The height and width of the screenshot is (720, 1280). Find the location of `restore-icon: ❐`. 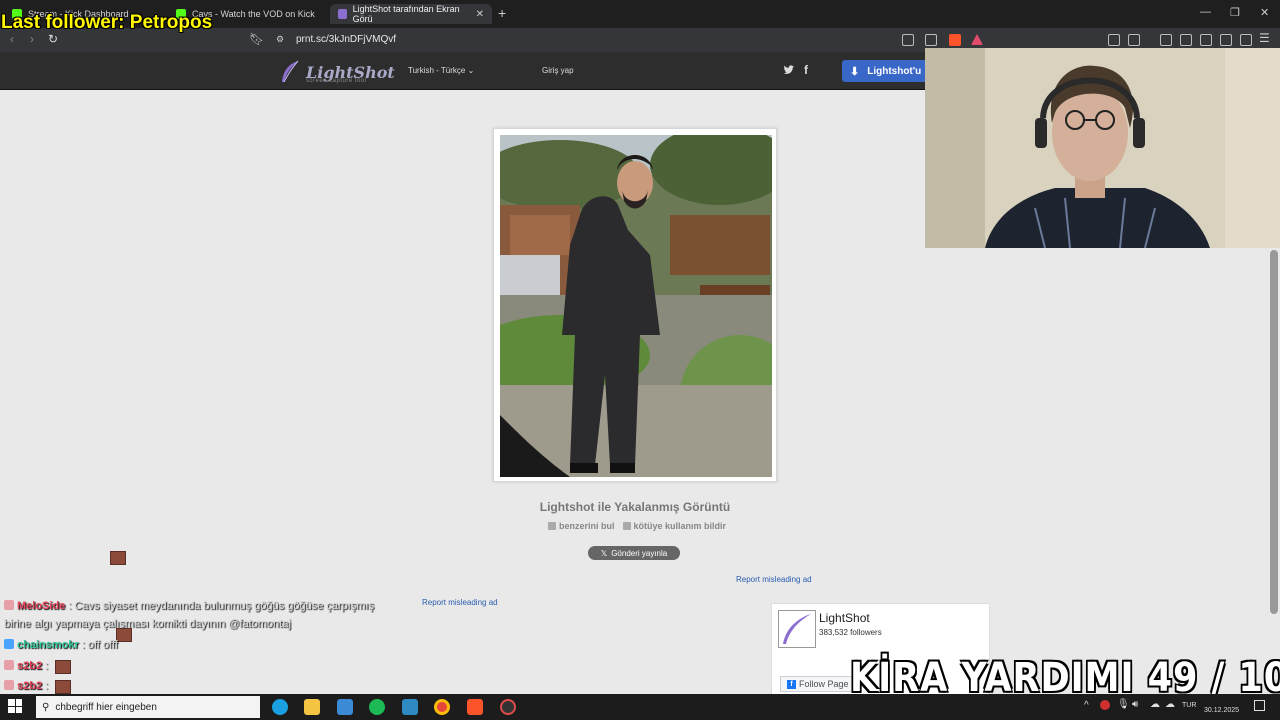

restore-icon: ❐ is located at coordinates (1235, 12).